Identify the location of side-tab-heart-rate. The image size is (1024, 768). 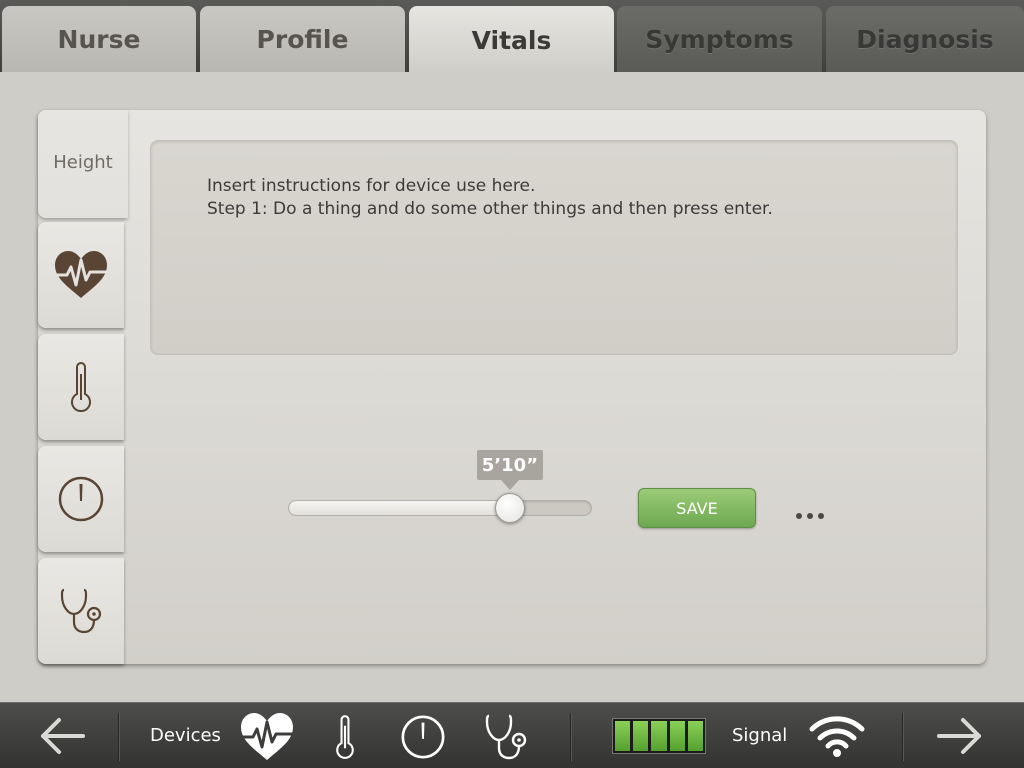
(81, 275).